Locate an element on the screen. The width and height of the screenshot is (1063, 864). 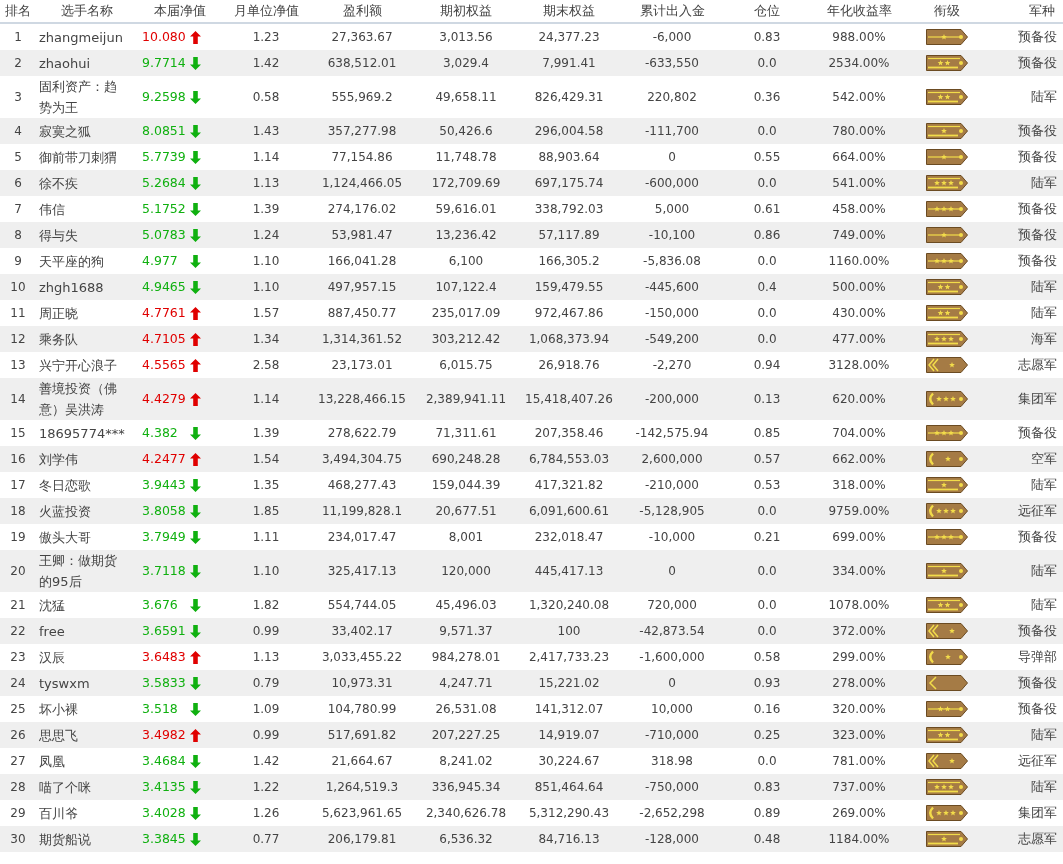
table-cell: -128,000 is located at coordinates (672, 839).